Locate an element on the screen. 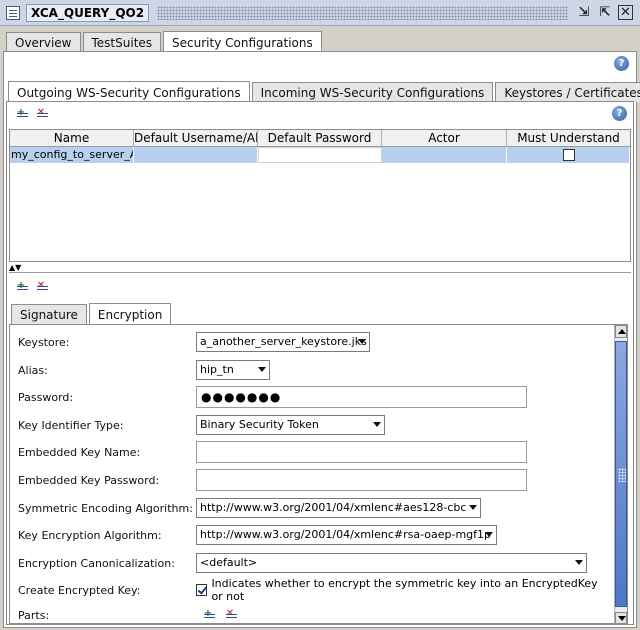 The width and height of the screenshot is (640, 630). cell-password is located at coordinates (320, 155).